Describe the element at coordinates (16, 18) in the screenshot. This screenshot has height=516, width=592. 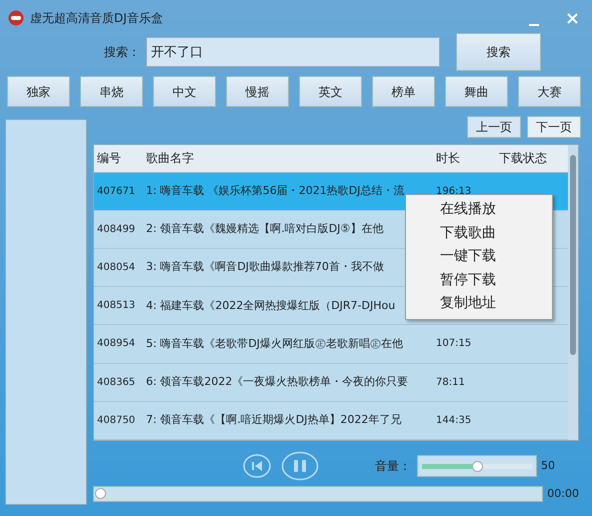
I see `app-logo-icon` at that location.